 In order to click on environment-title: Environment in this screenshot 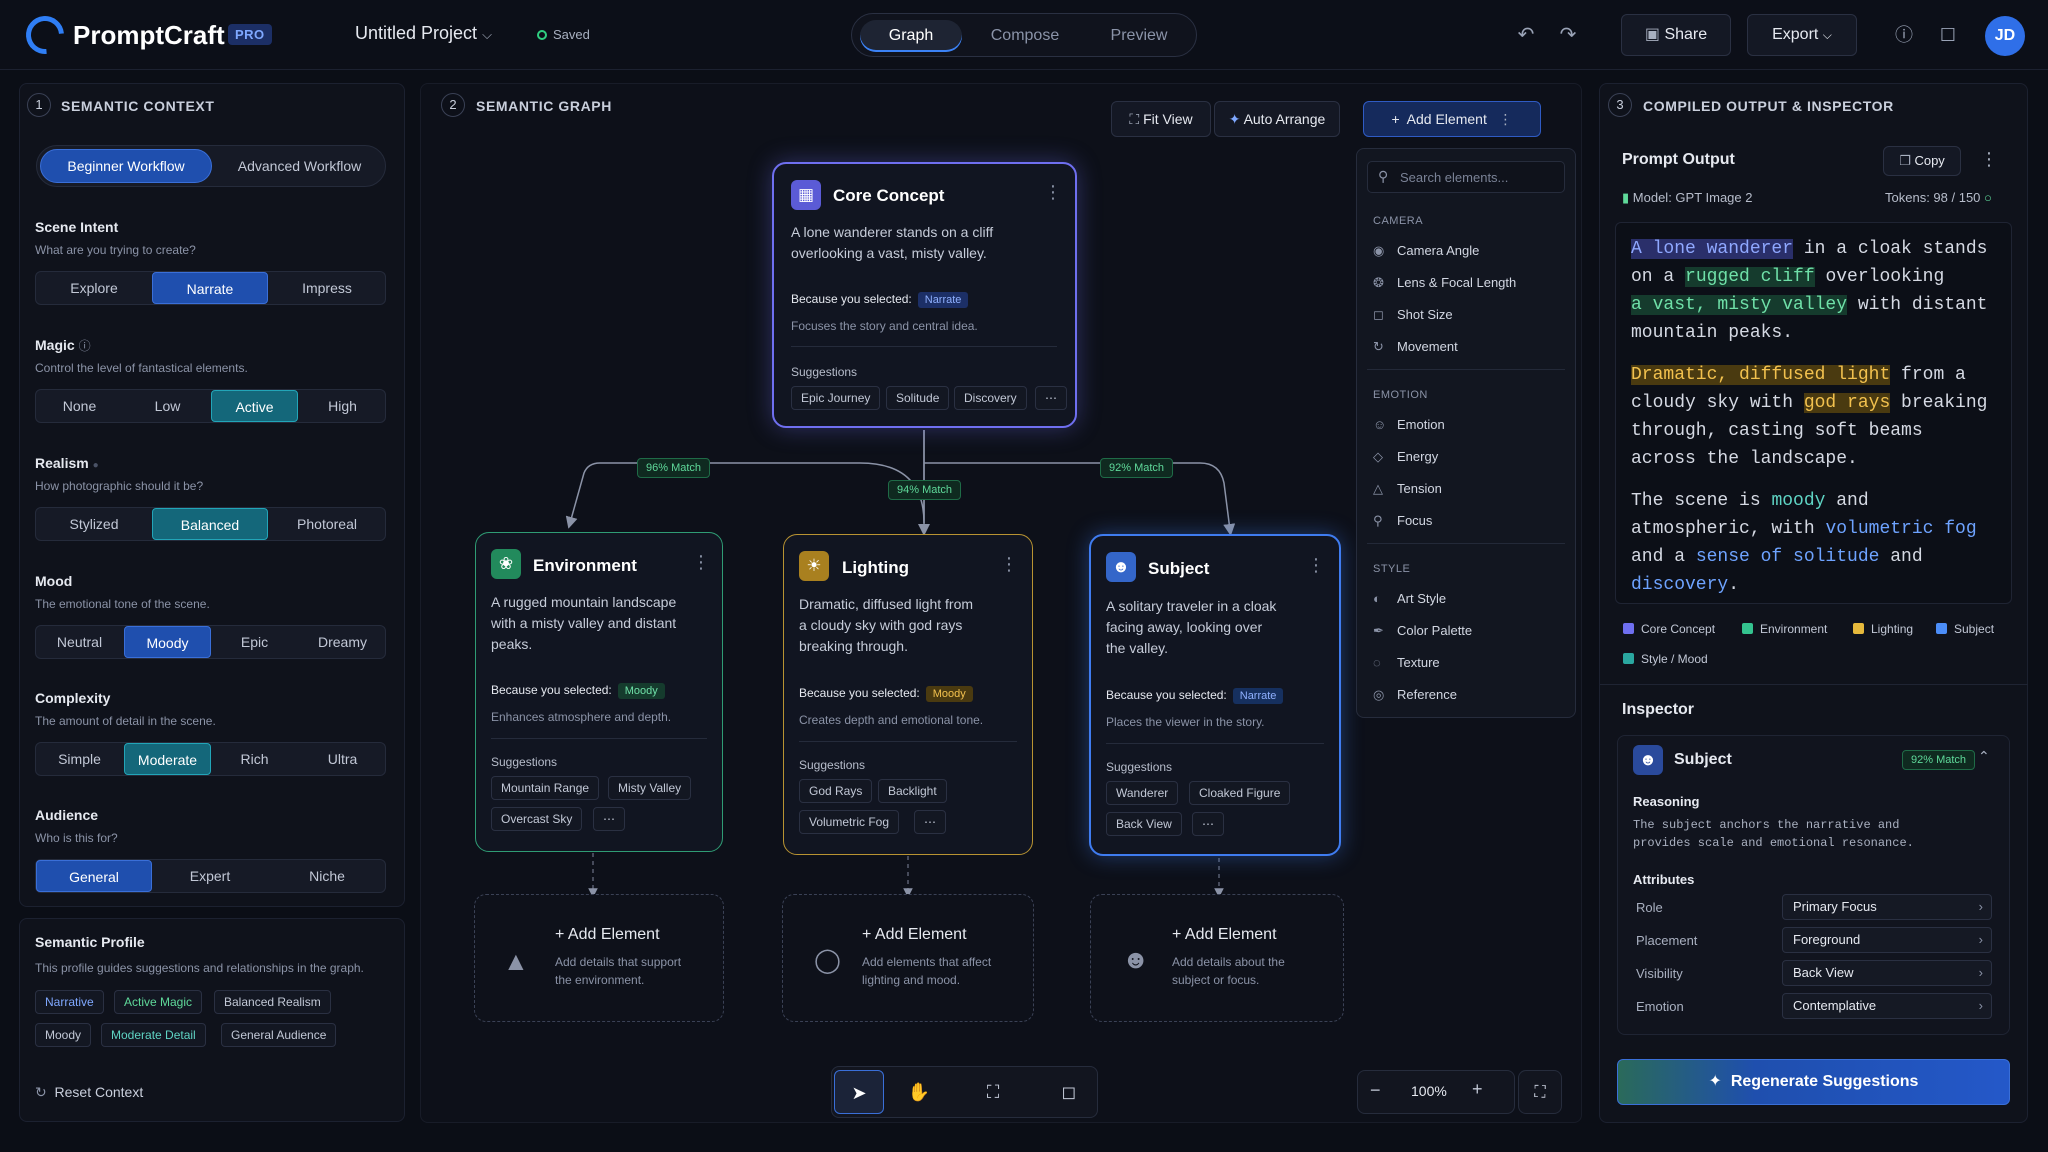, I will do `click(585, 565)`.